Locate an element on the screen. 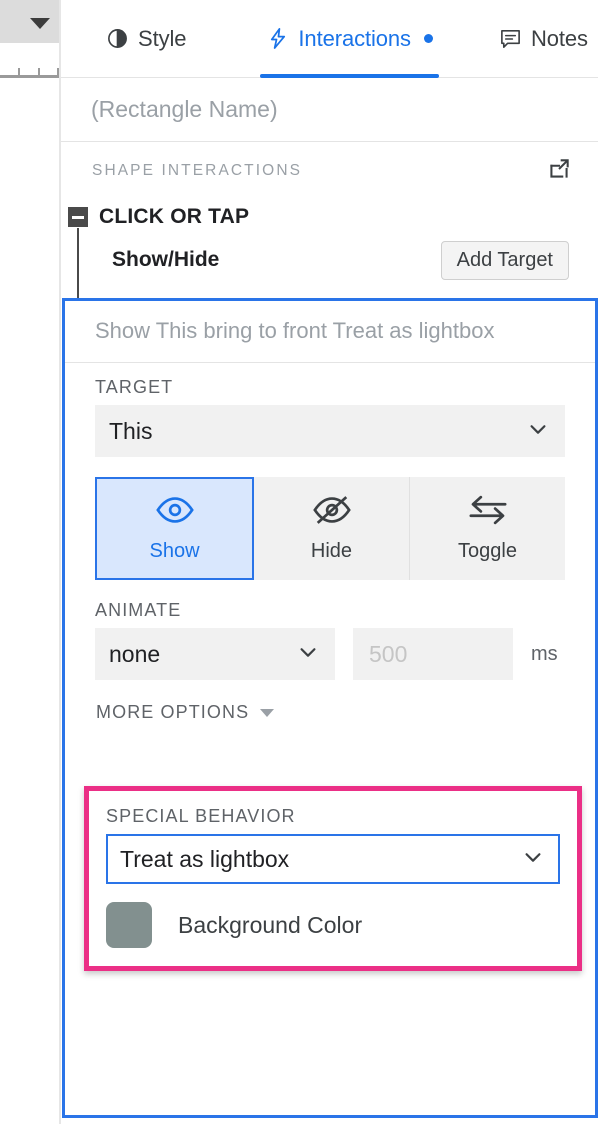 This screenshot has height=1124, width=598. canvas-left-strip is located at coordinates (31, 562).